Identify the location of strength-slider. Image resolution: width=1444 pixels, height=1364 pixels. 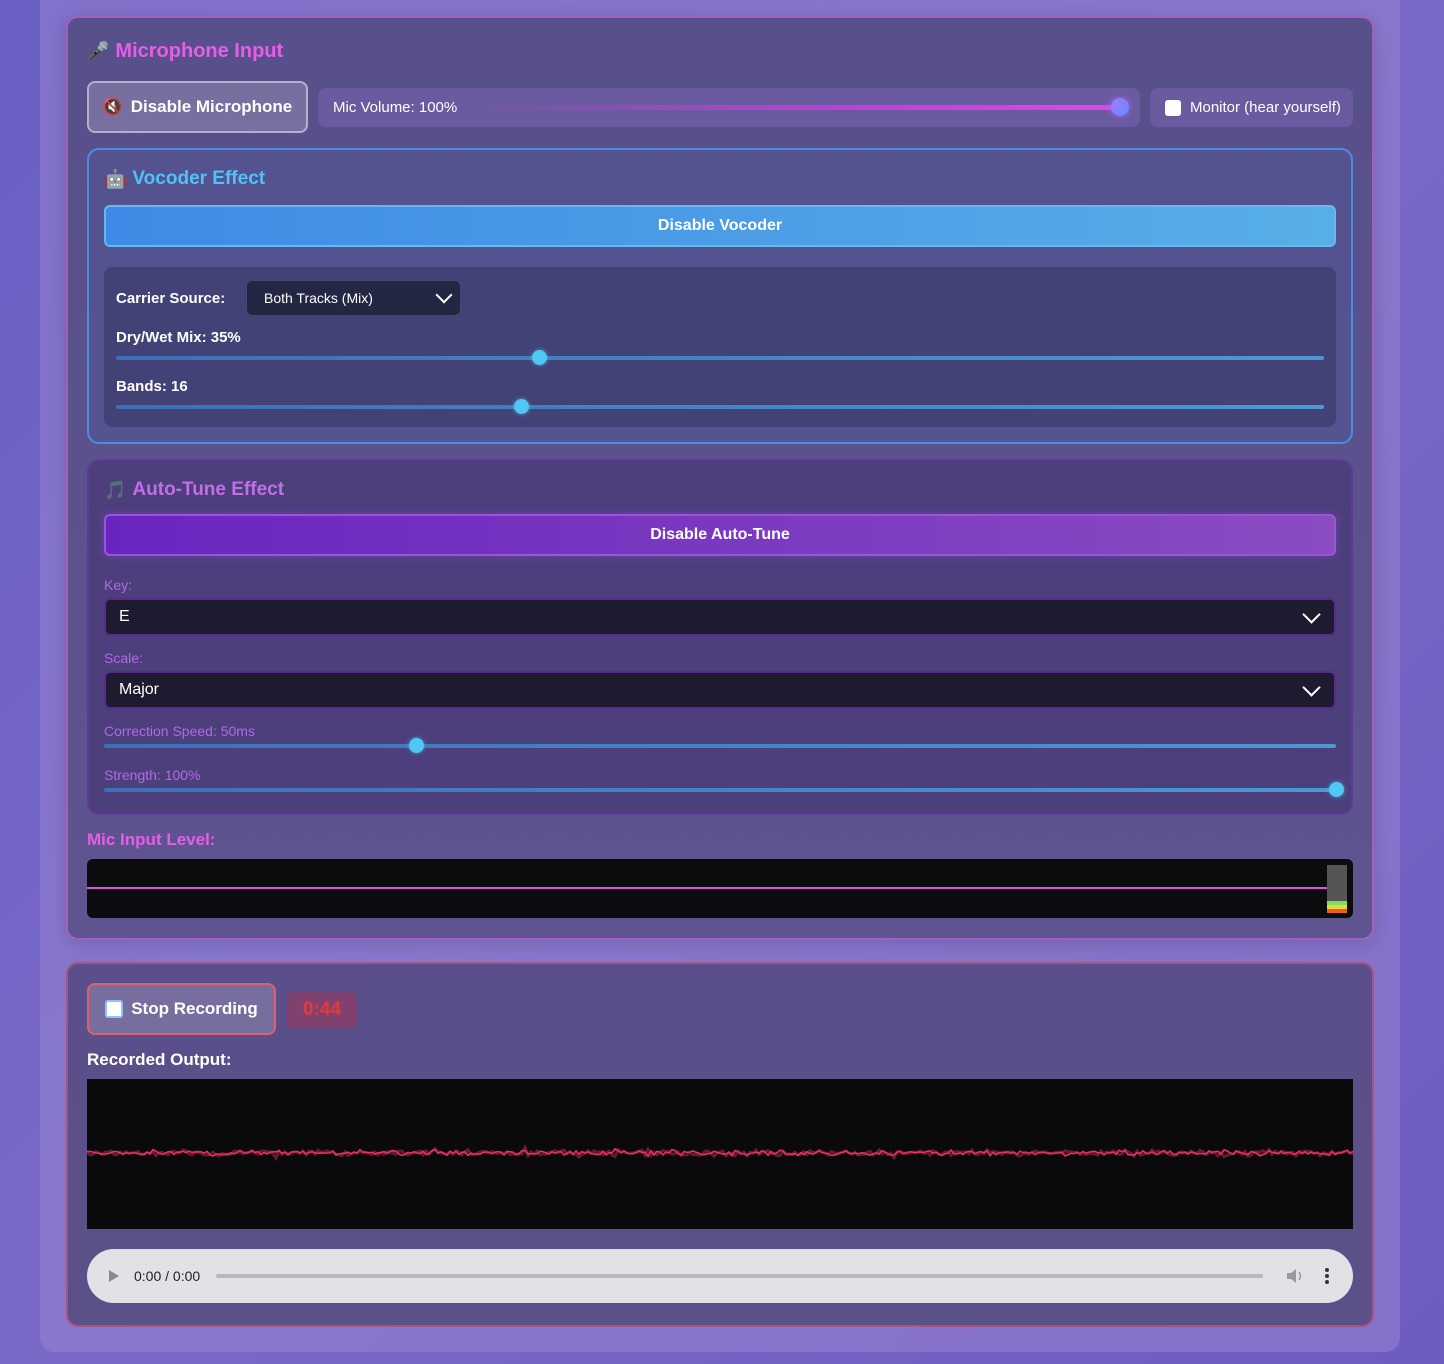
(724, 789).